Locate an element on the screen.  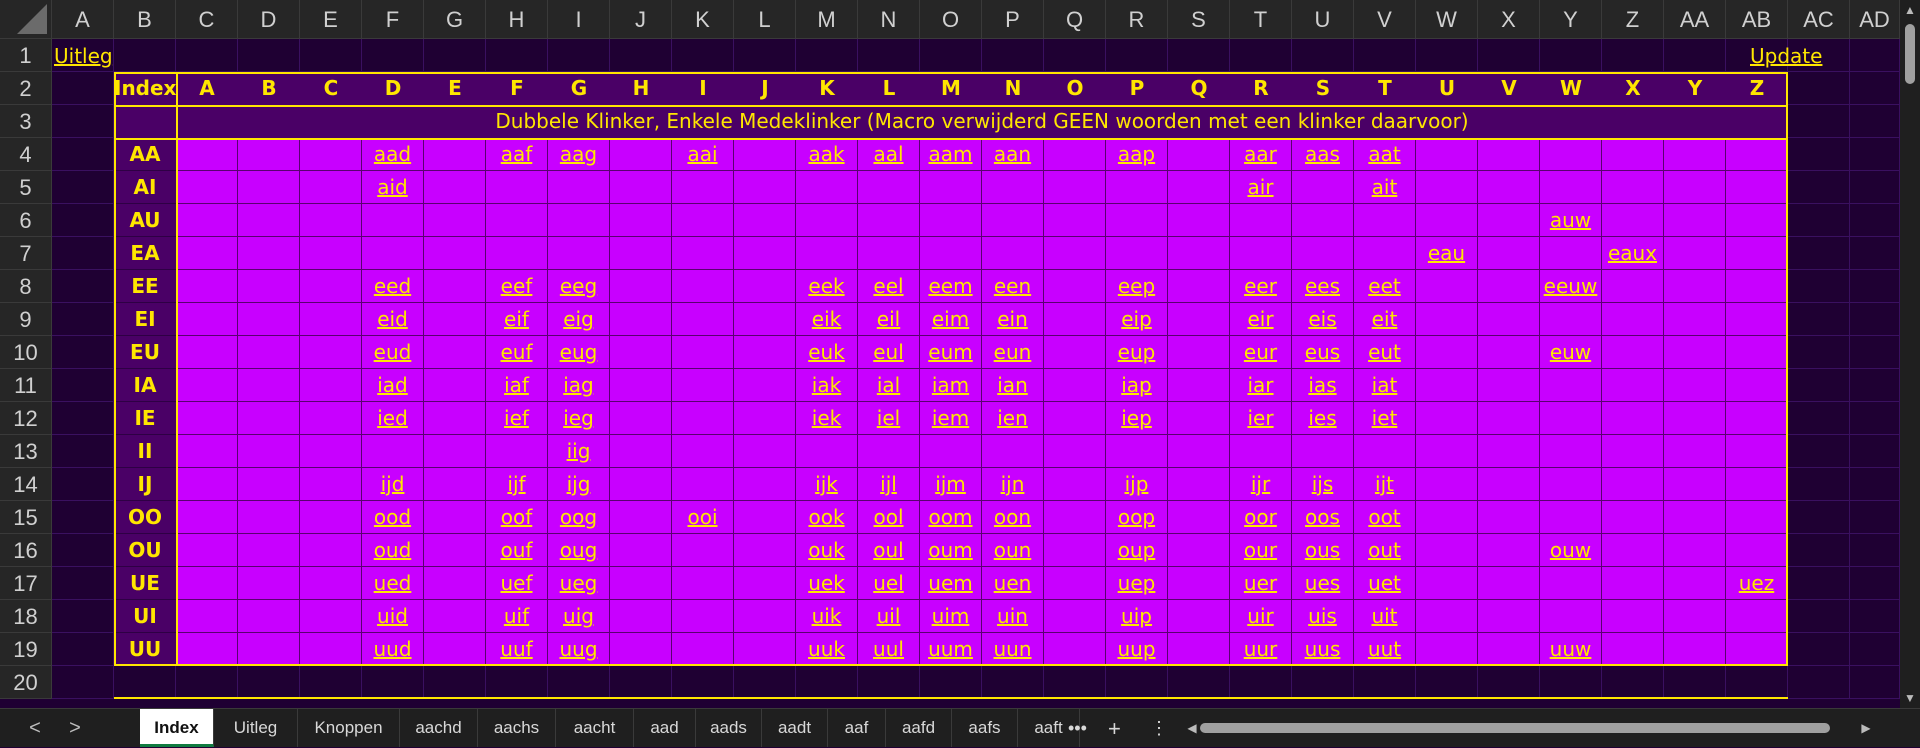
word-link: eun is located at coordinates (1013, 352).